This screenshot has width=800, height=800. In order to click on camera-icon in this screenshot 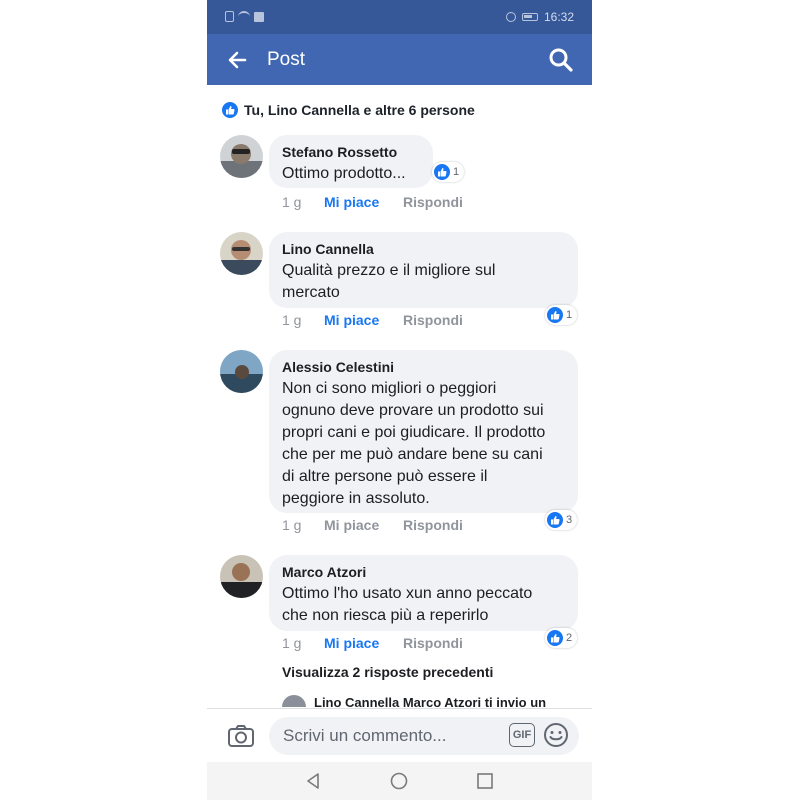, I will do `click(241, 736)`.